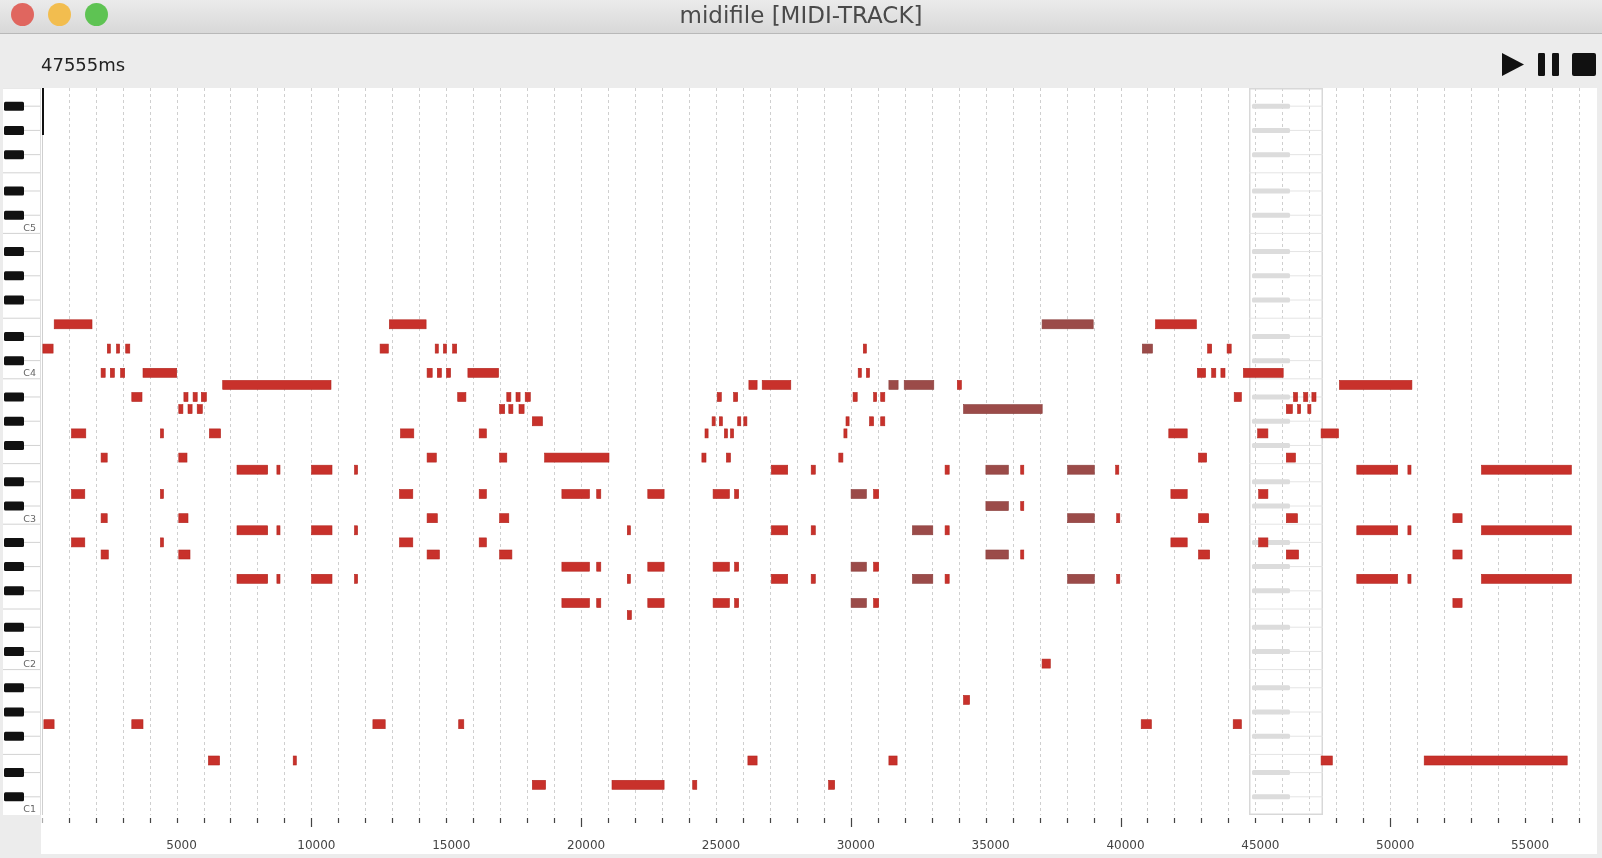  I want to click on pause-button, so click(1548, 64).